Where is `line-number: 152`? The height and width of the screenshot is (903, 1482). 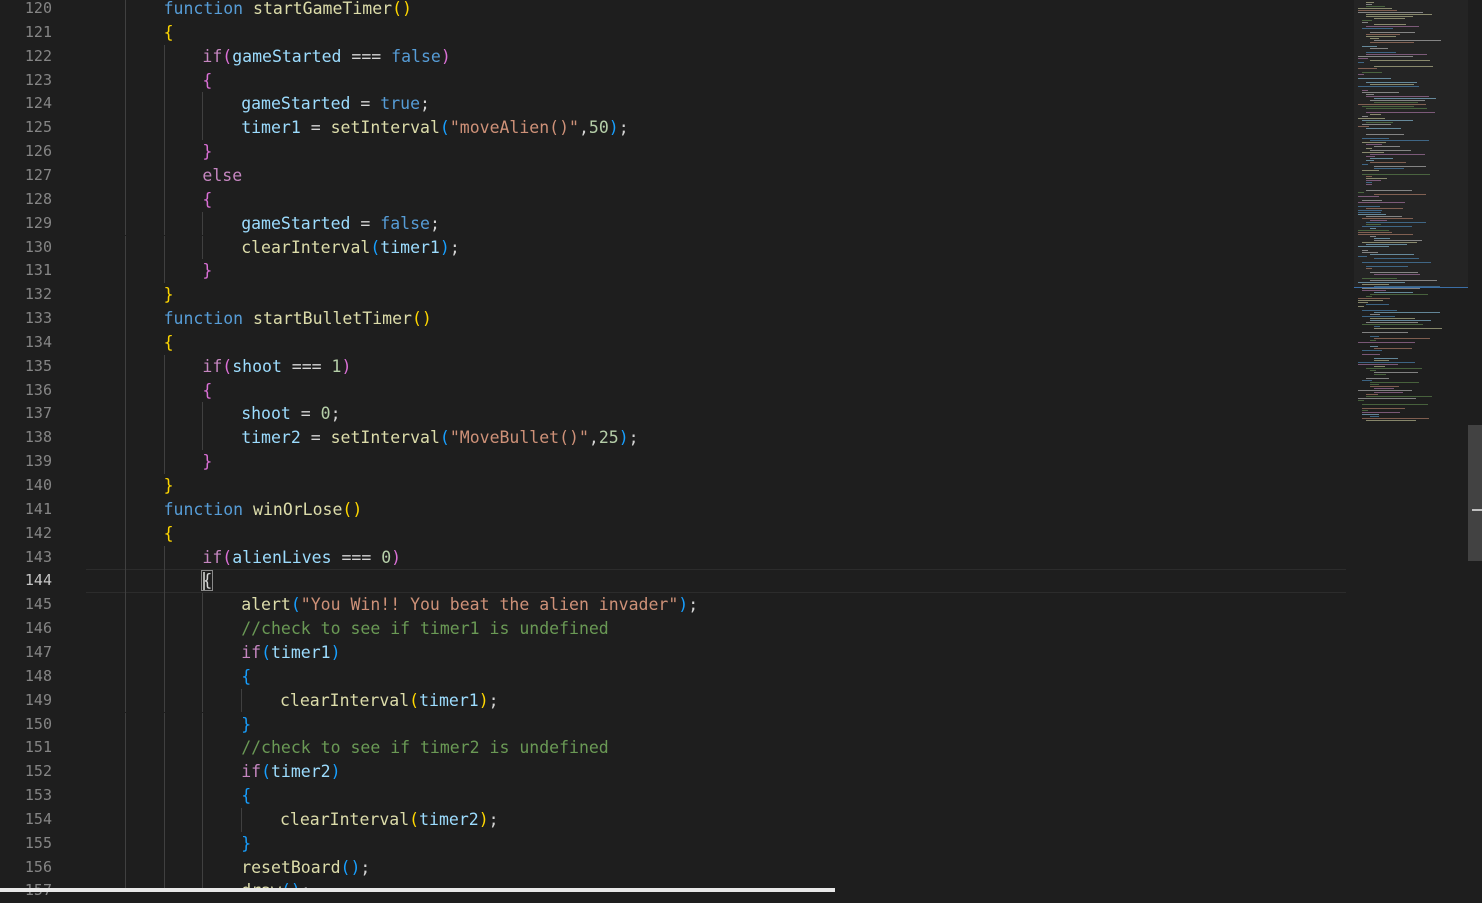
line-number: 152 is located at coordinates (38, 771).